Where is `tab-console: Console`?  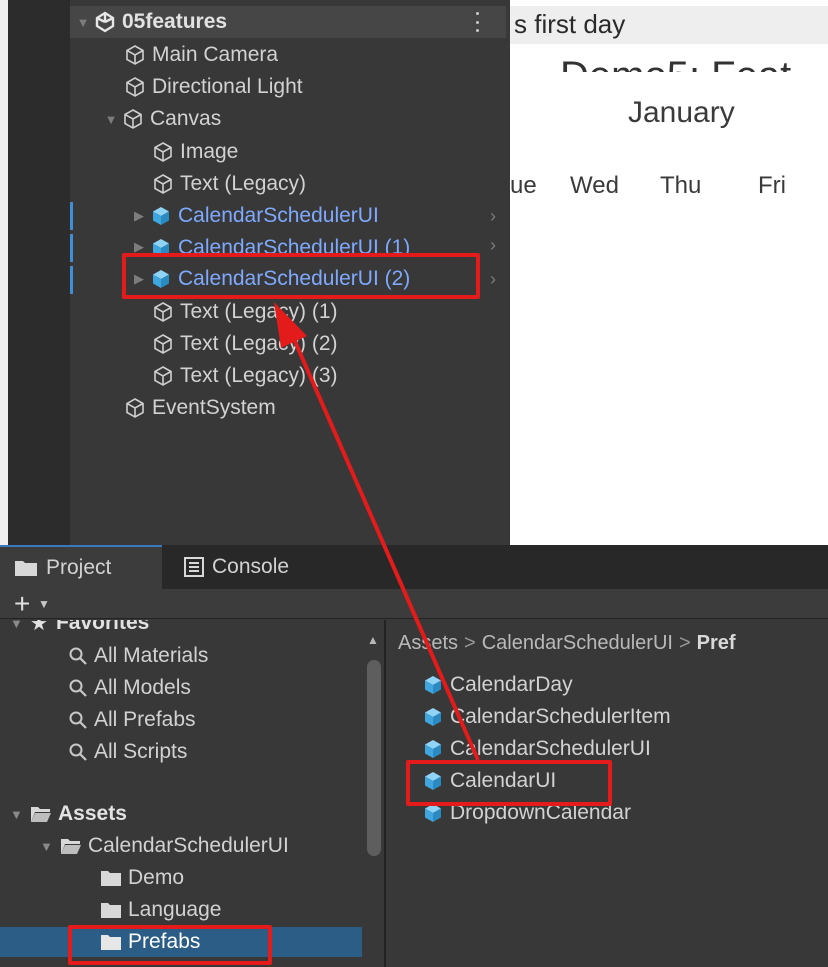 tab-console: Console is located at coordinates (229, 567).